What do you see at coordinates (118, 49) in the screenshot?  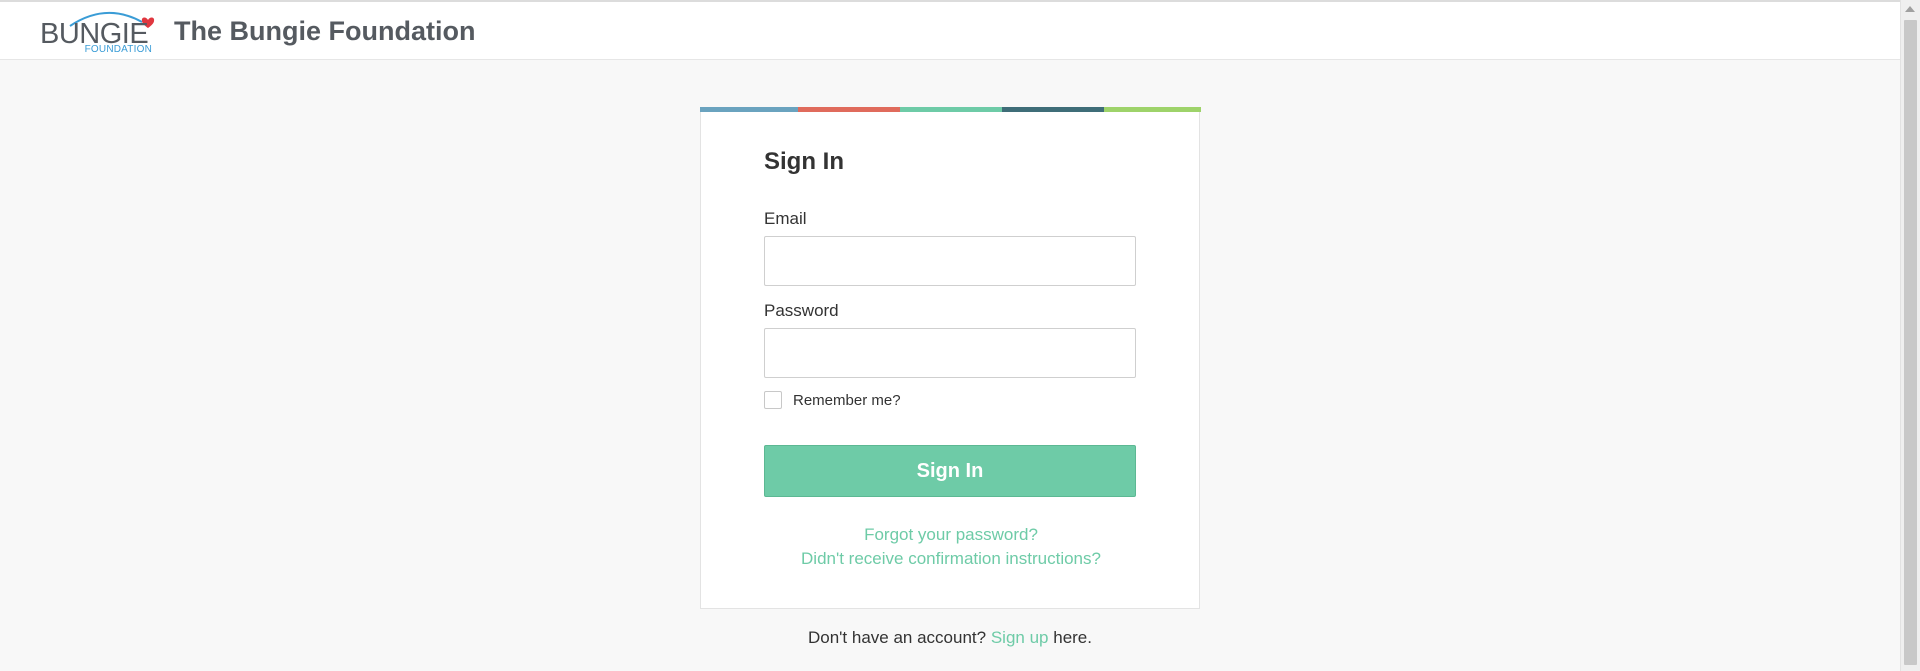 I see `logo-subtext: FOUNDATION` at bounding box center [118, 49].